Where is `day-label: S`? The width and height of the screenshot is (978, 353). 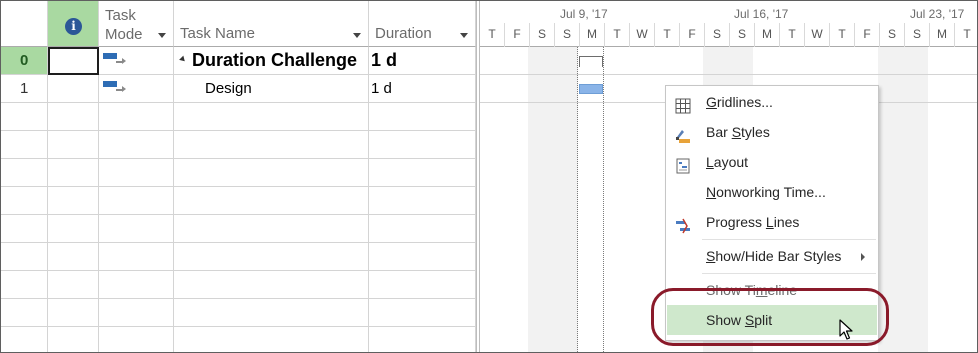
day-label: S is located at coordinates (542, 35).